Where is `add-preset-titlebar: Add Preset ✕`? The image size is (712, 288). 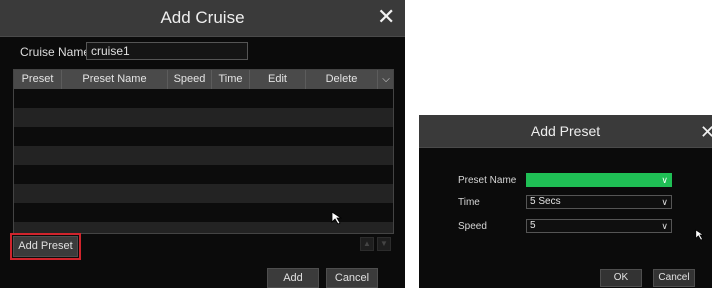
add-preset-titlebar: Add Preset ✕ is located at coordinates (565, 131).